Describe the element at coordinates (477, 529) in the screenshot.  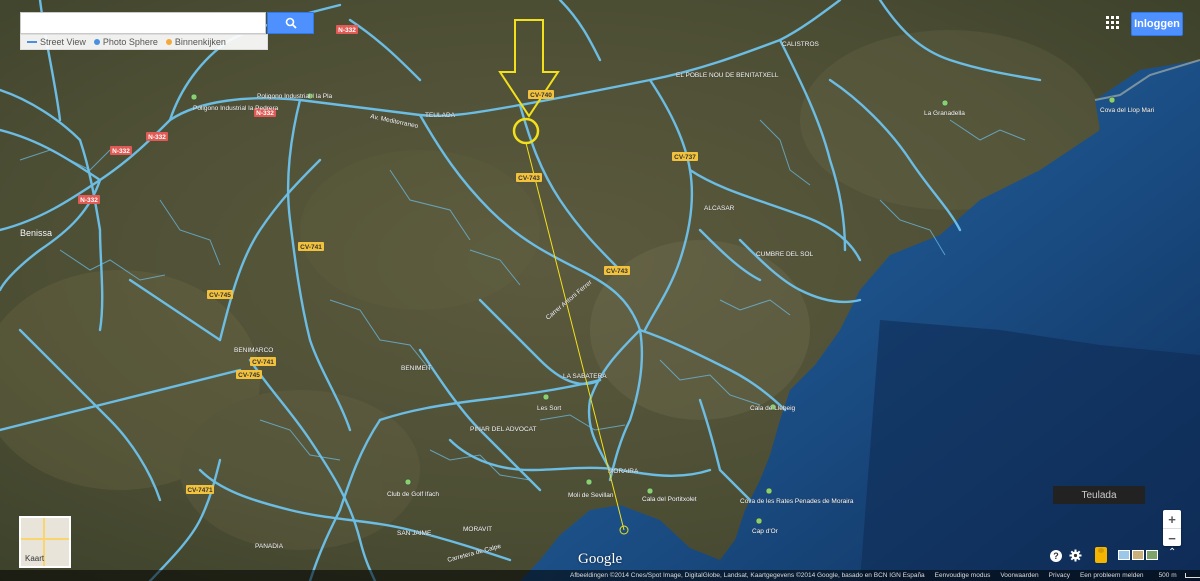
I see `place-label: MORAVIT` at that location.